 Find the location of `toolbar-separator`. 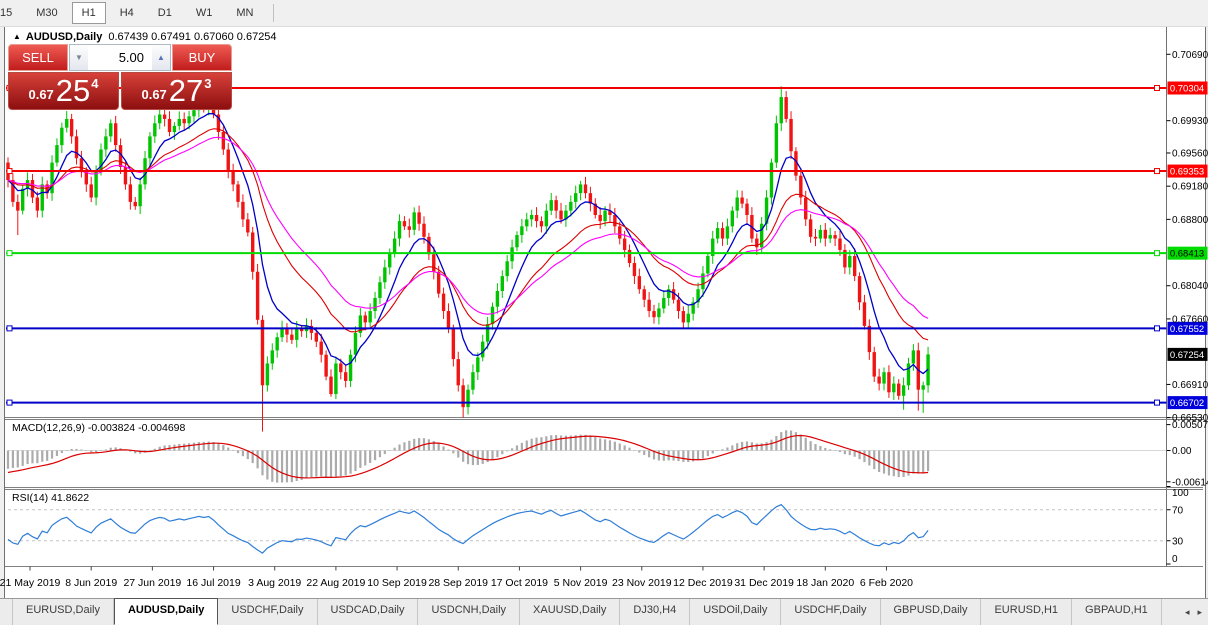

toolbar-separator is located at coordinates (274, 13).